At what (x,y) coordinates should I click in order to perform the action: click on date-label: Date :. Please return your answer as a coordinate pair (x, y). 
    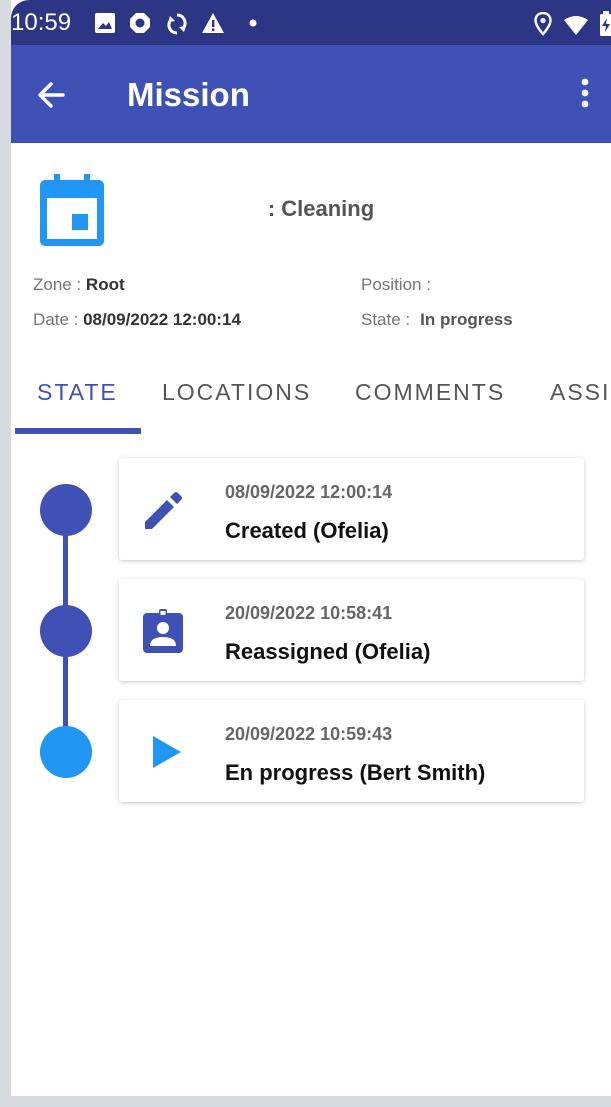
    Looking at the image, I should click on (58, 319).